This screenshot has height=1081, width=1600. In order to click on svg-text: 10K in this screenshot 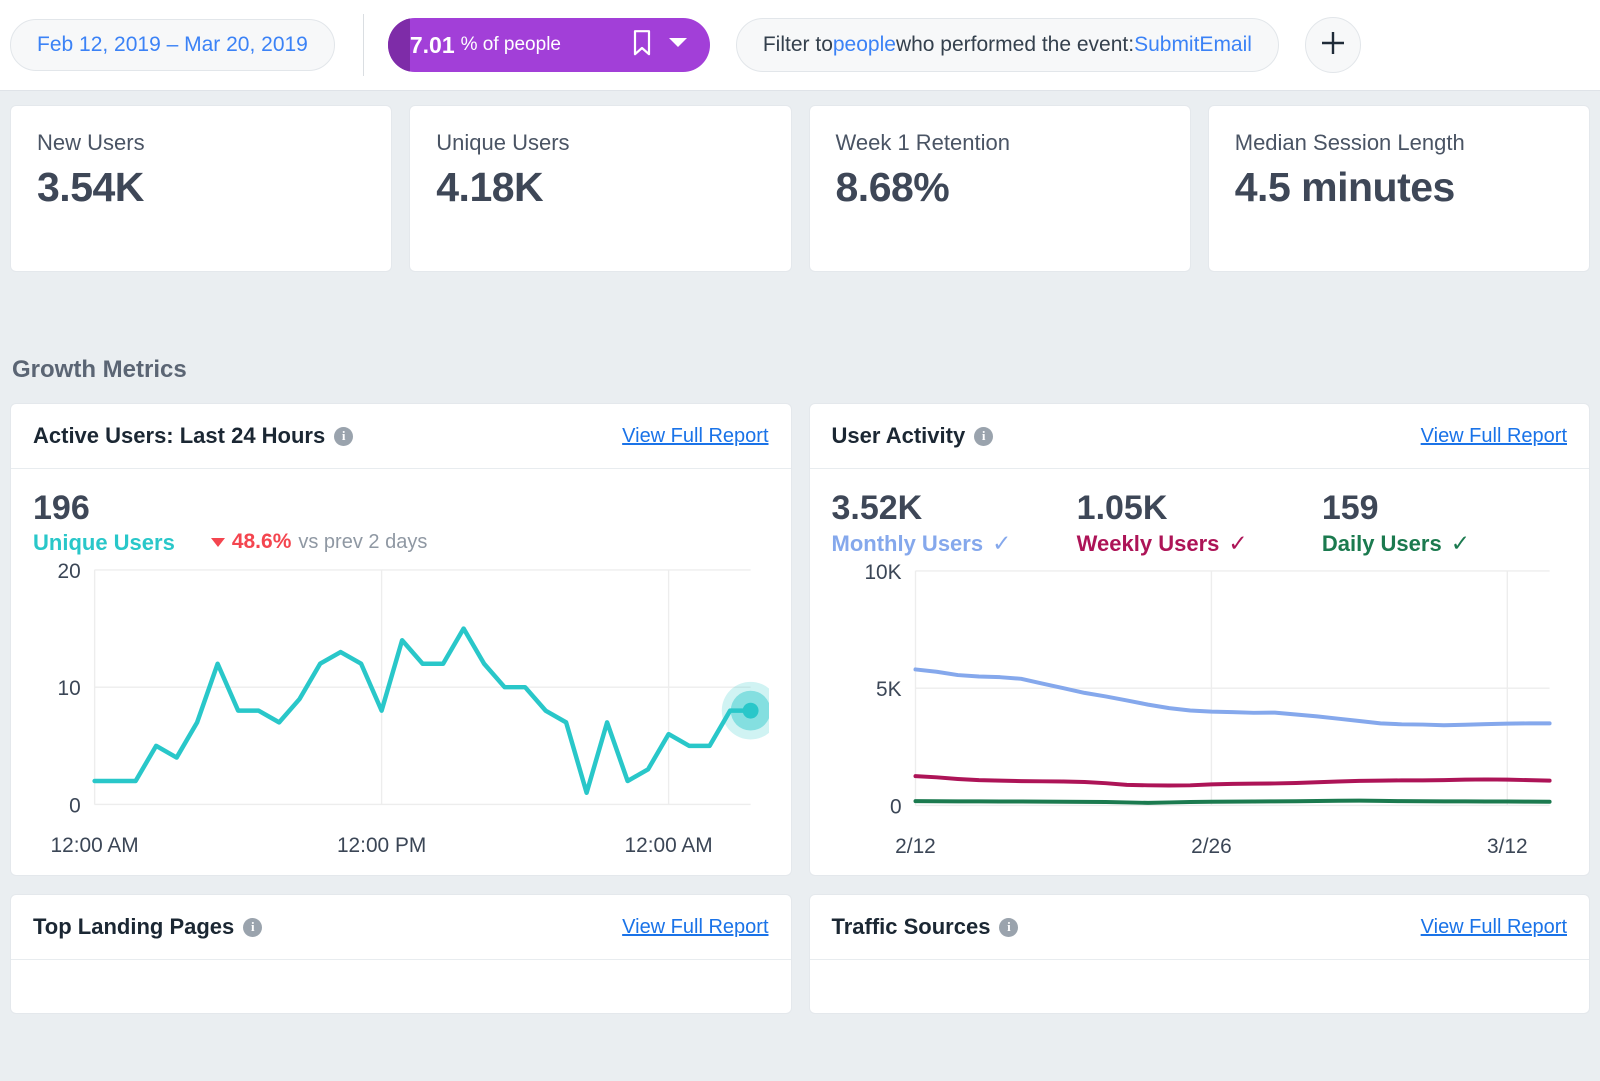, I will do `click(882, 572)`.